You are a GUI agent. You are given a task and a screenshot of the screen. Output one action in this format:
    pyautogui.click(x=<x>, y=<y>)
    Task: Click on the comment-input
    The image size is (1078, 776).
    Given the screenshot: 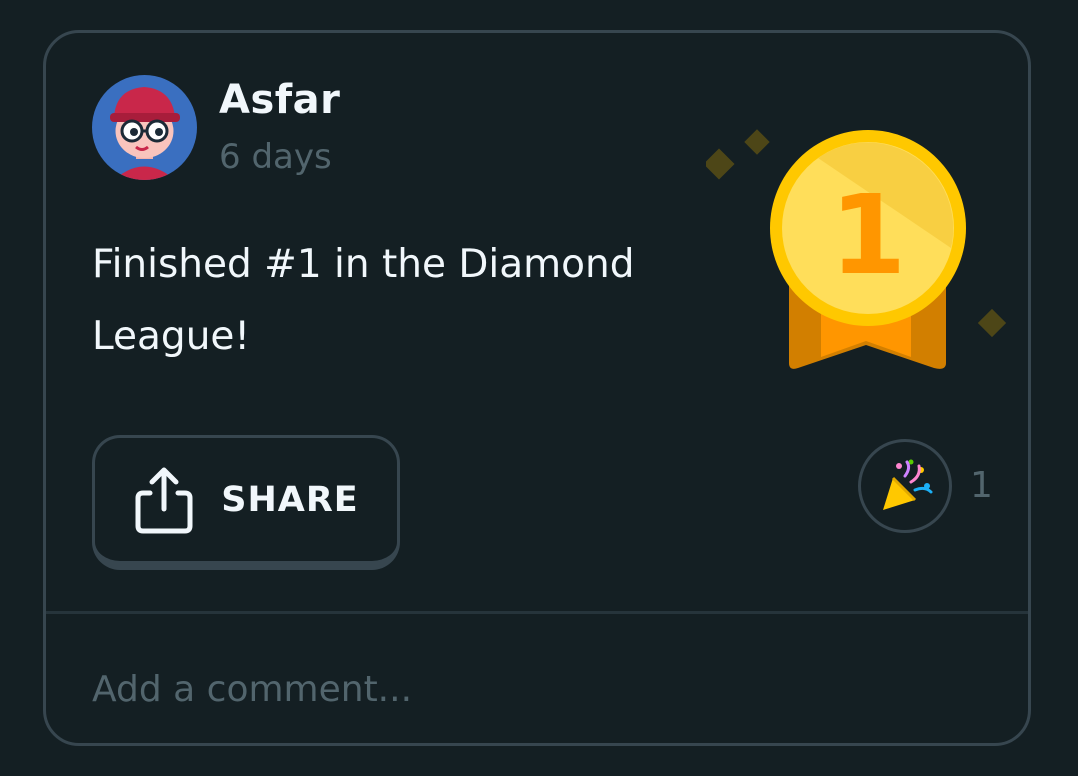 What is the action you would take?
    pyautogui.click(x=532, y=689)
    